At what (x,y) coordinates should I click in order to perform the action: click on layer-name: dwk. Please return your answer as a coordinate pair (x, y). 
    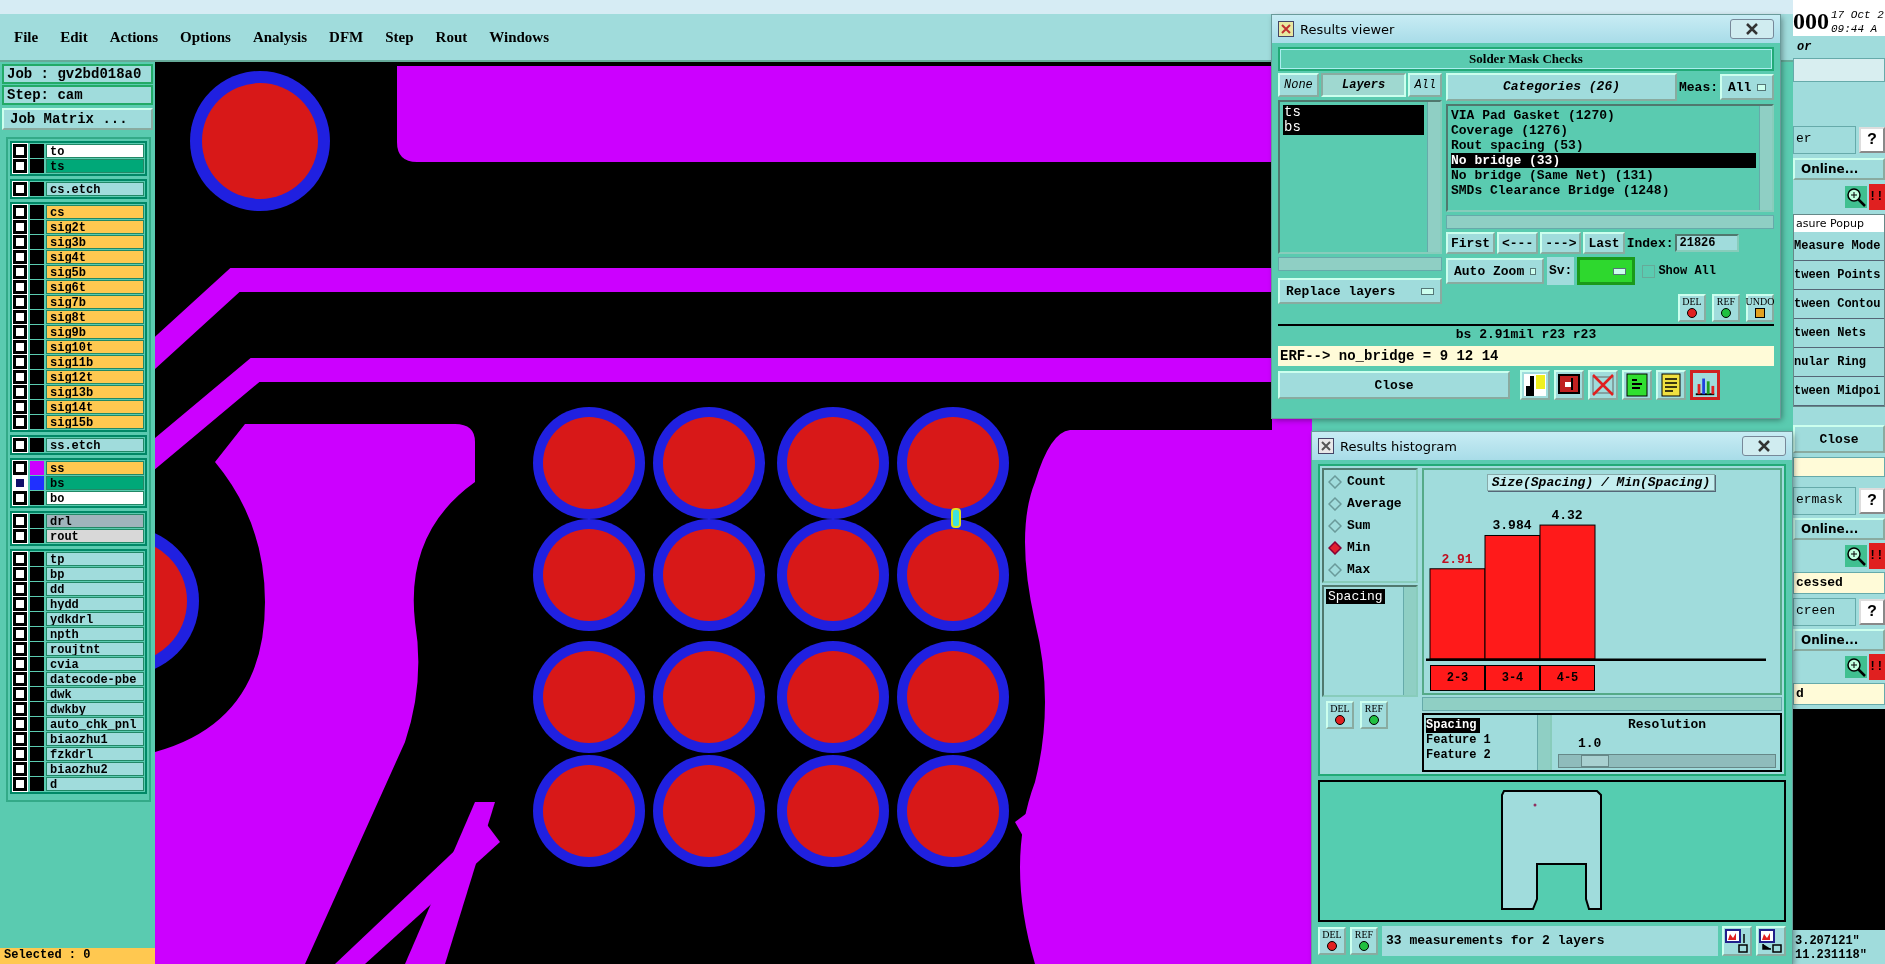
    Looking at the image, I should click on (95, 694).